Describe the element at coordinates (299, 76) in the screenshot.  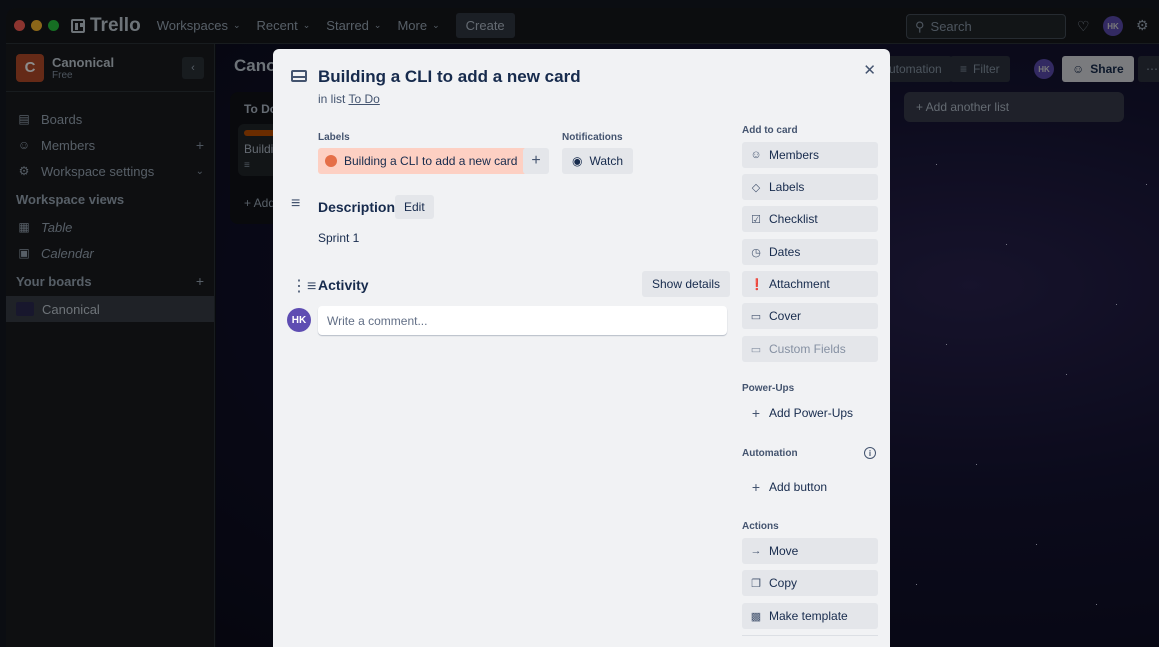
I see `card-icon` at that location.